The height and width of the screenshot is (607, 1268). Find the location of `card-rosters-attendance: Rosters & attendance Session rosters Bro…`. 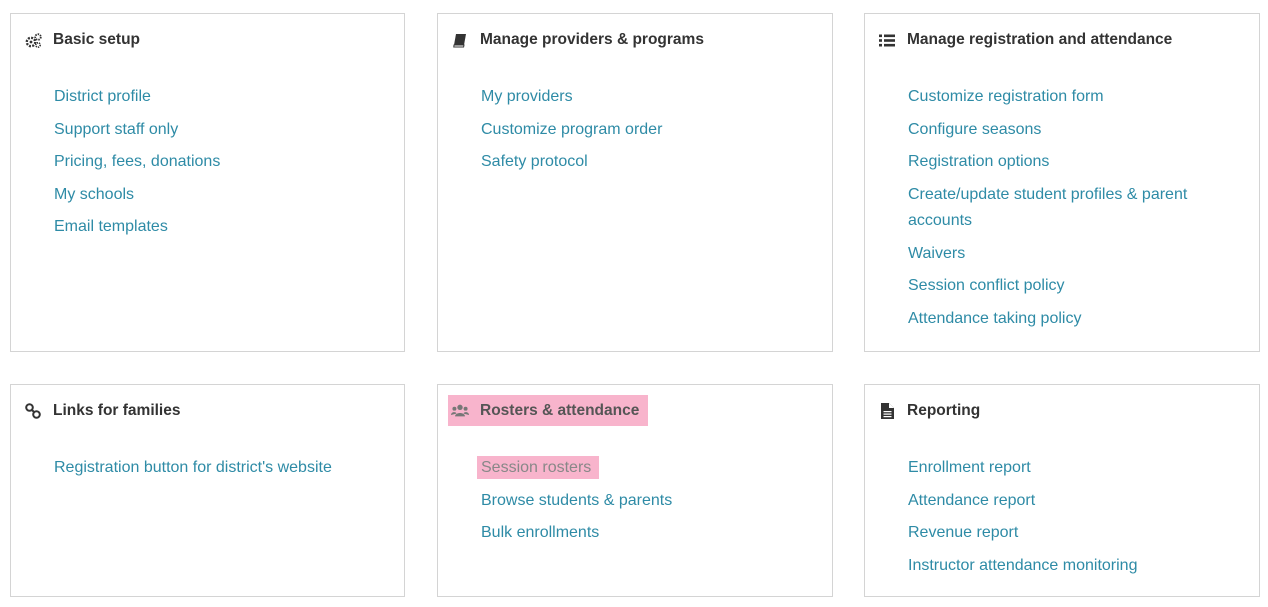

card-rosters-attendance: Rosters & attendance Session rosters Bro… is located at coordinates (635, 490).